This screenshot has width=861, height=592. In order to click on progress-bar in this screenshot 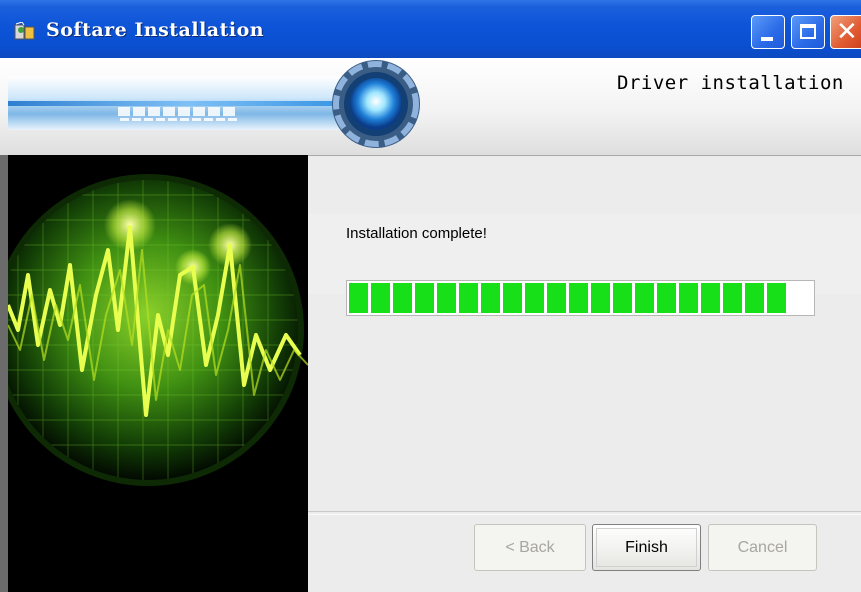, I will do `click(580, 298)`.